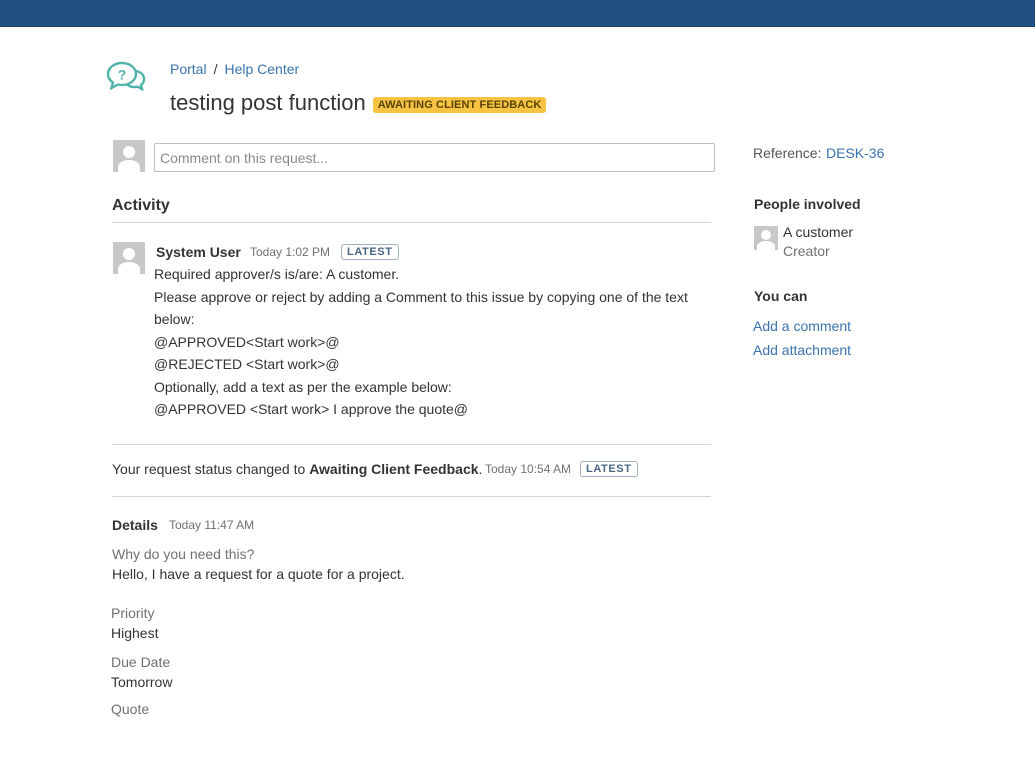 This screenshot has width=1035, height=760. What do you see at coordinates (277, 274) in the screenshot?
I see `comment-line: Required approver/s is/are: A customer.` at bounding box center [277, 274].